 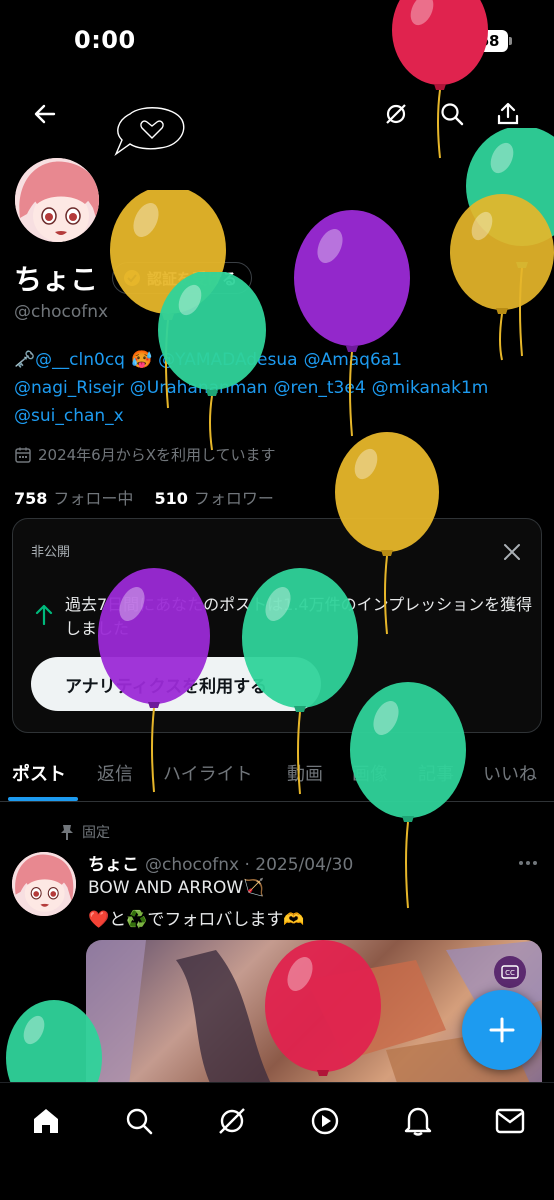 I want to click on arrow-up-icon, so click(x=44, y=614).